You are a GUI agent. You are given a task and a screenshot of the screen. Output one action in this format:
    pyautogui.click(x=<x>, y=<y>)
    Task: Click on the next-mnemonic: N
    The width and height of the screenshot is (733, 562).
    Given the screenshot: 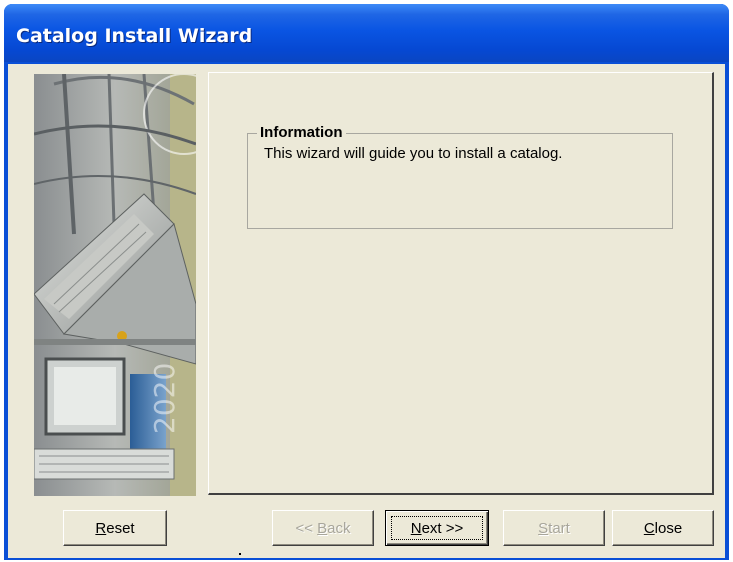 What is the action you would take?
    pyautogui.click(x=416, y=528)
    